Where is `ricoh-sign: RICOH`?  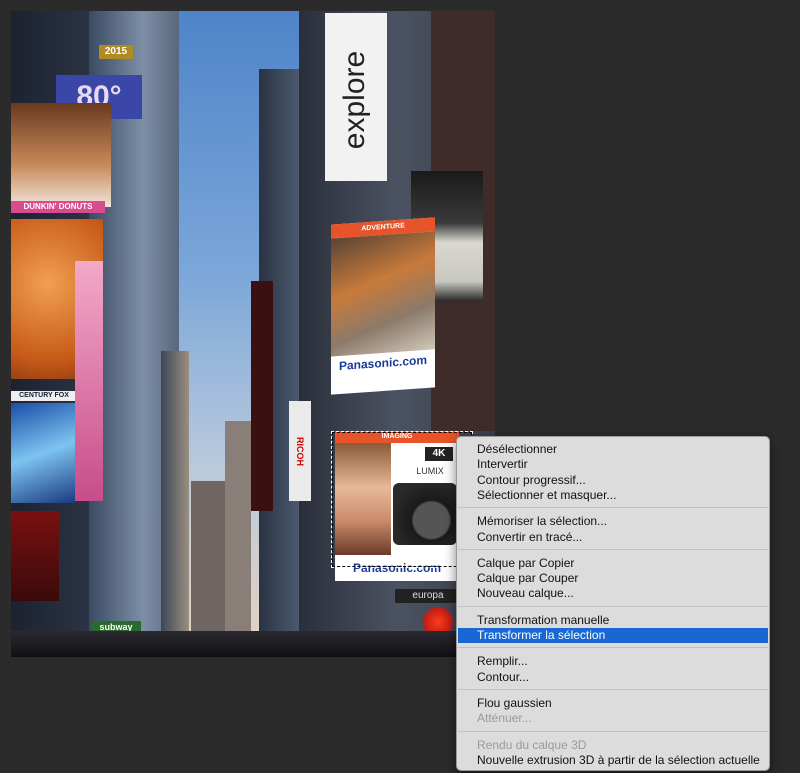 ricoh-sign: RICOH is located at coordinates (300, 451).